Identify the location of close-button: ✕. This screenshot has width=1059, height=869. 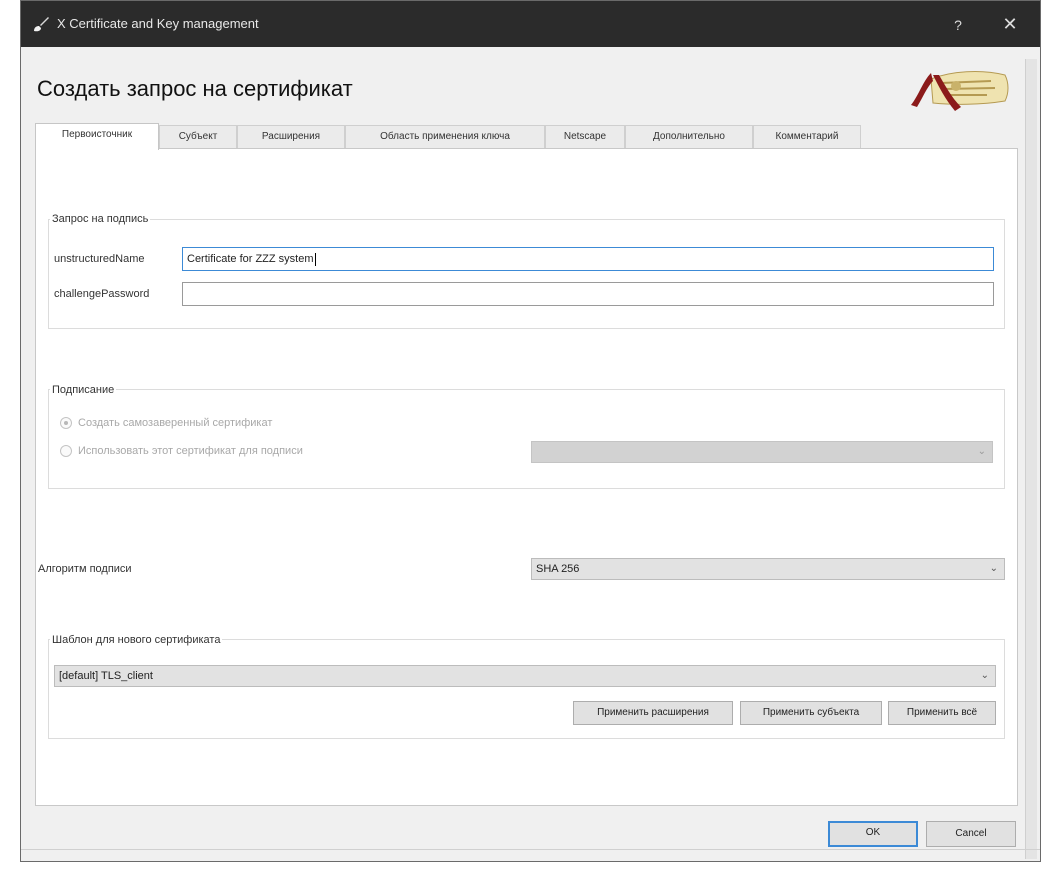
(1010, 24).